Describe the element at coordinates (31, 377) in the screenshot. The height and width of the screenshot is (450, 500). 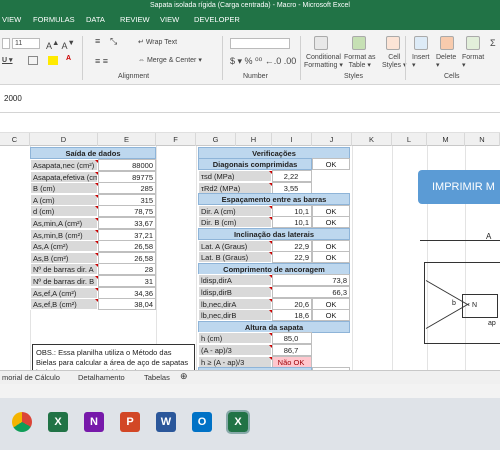
I see `tab-memorial: morial de Cálculo` at that location.